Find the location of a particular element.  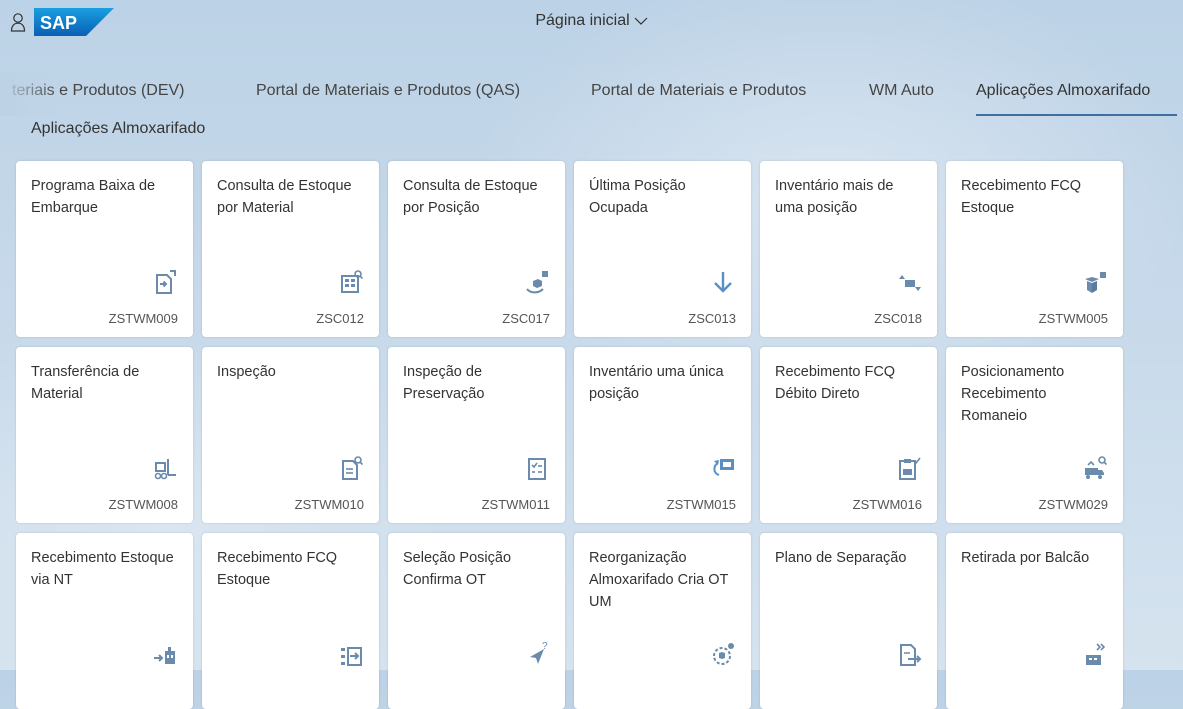

shell-bar: SAP Página inicial is located at coordinates (591, 22).